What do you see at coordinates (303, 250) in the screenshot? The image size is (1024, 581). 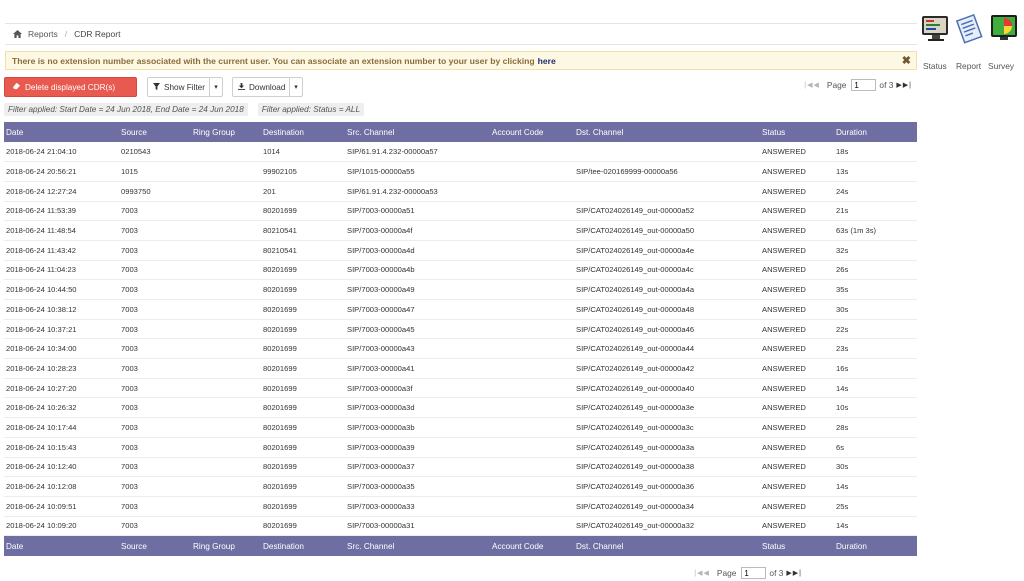 I see `cell-destination: 80210541` at bounding box center [303, 250].